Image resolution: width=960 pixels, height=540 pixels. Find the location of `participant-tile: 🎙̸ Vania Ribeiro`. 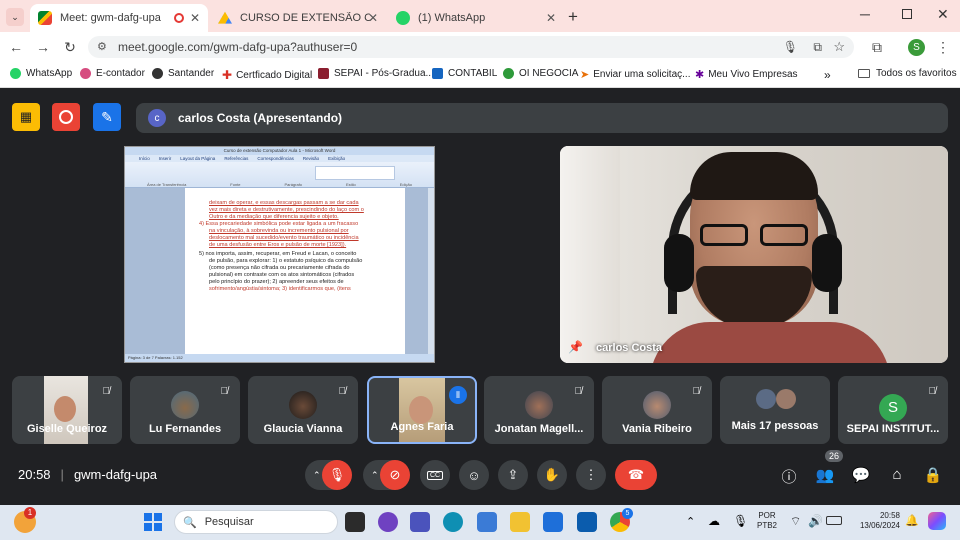

participant-tile: 🎙̸ Vania Ribeiro is located at coordinates (657, 410).